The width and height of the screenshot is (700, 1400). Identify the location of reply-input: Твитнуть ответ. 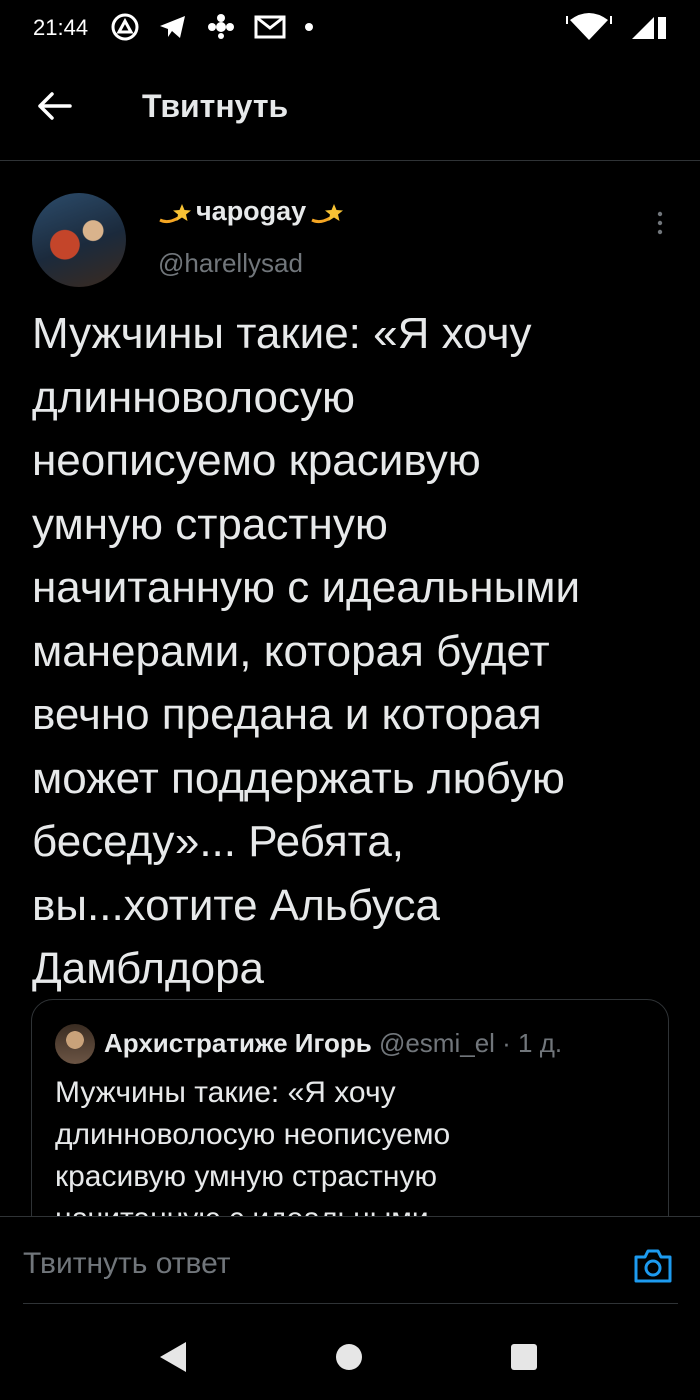
(127, 1264).